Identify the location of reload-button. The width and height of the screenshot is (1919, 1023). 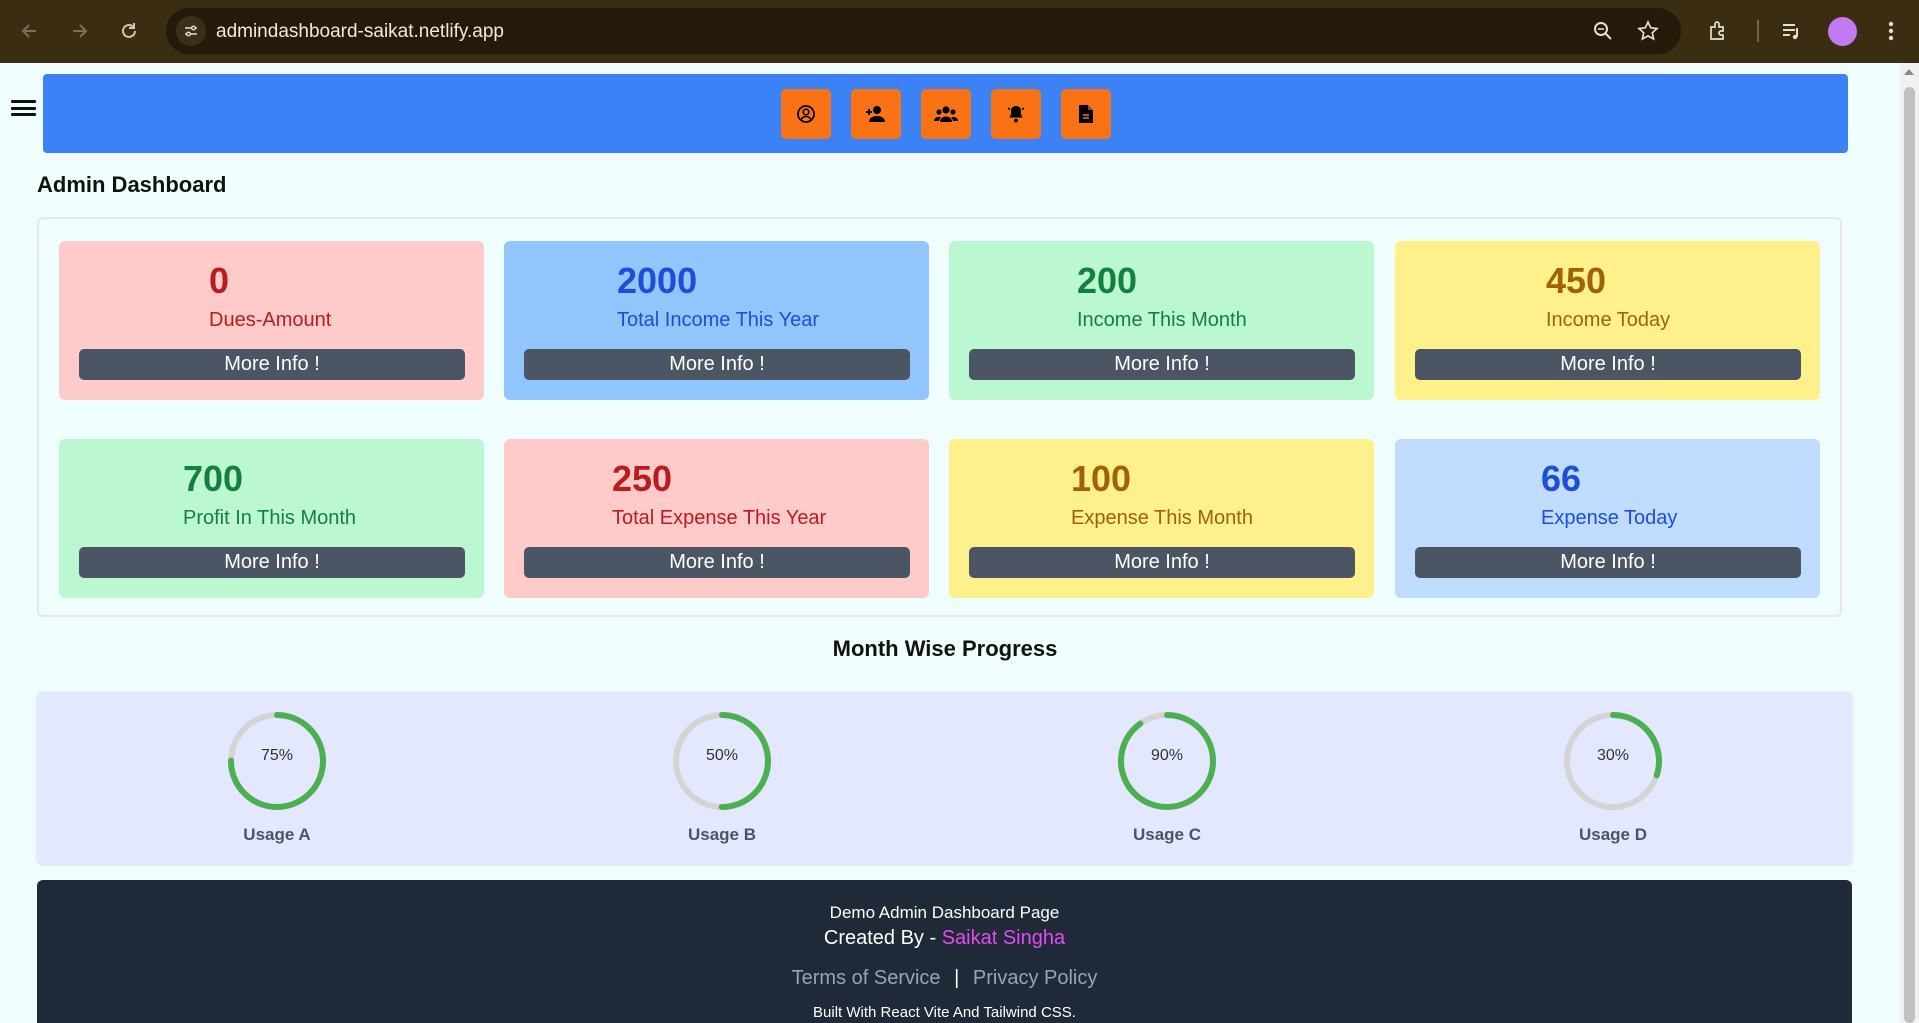
(129, 31).